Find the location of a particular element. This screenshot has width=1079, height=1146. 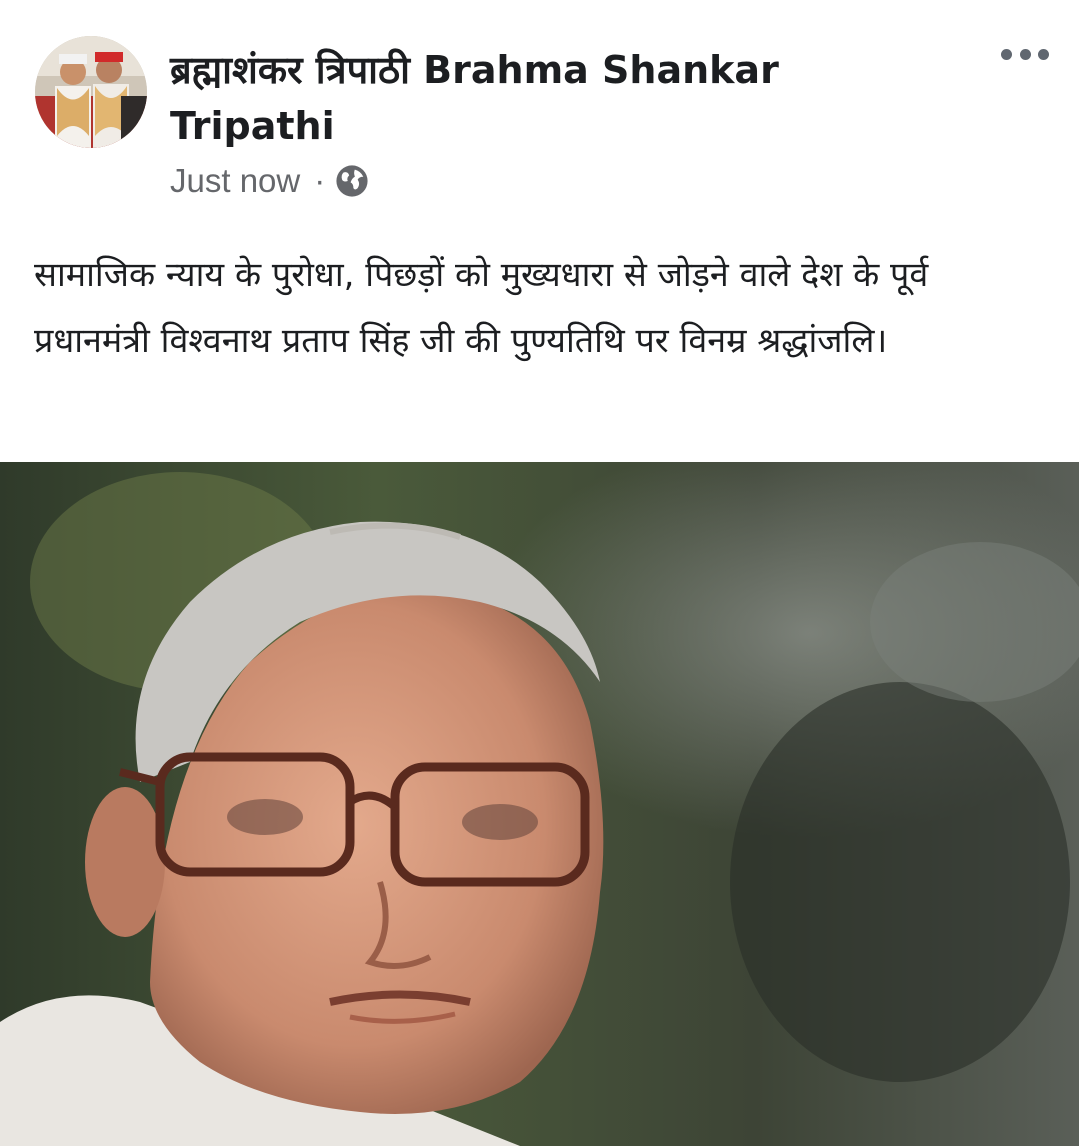

more-options-icon is located at coordinates (1025, 54).